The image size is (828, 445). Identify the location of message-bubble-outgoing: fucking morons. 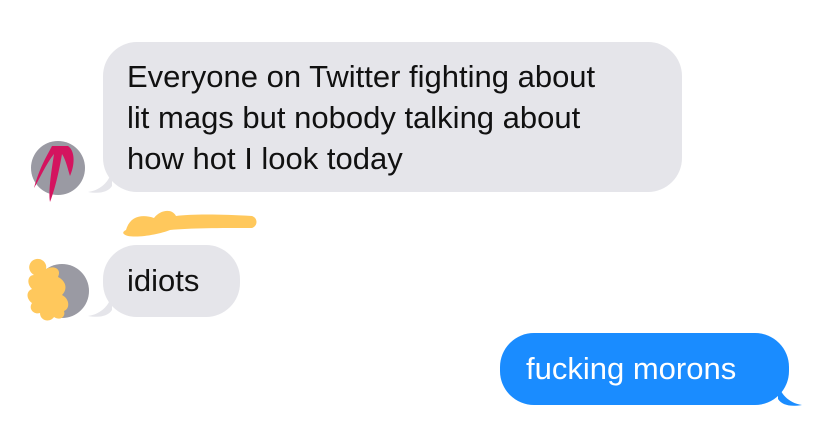
(644, 369).